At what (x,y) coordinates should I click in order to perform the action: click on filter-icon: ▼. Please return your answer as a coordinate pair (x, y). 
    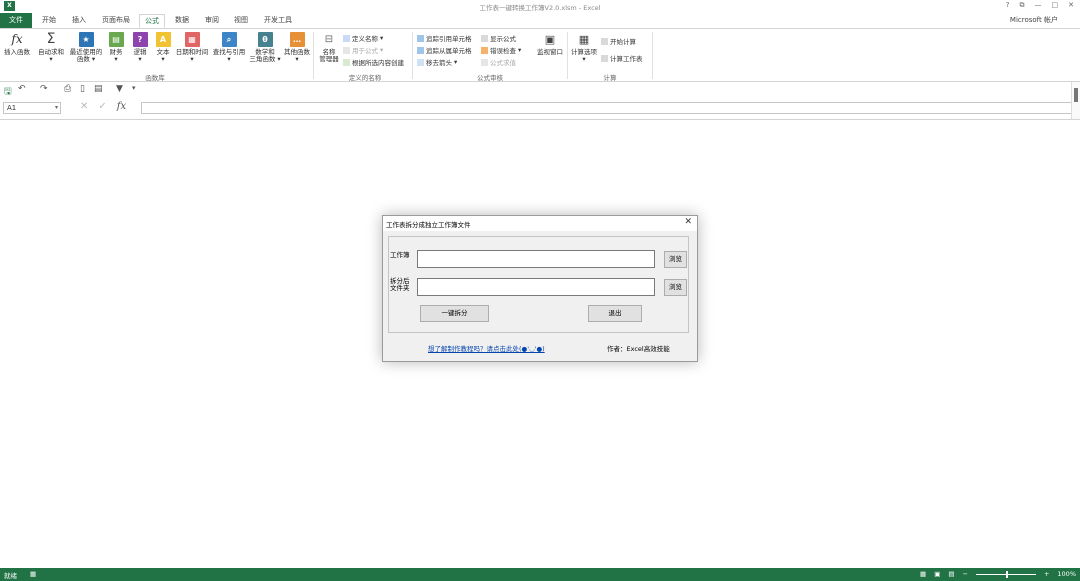
    Looking at the image, I should click on (119, 89).